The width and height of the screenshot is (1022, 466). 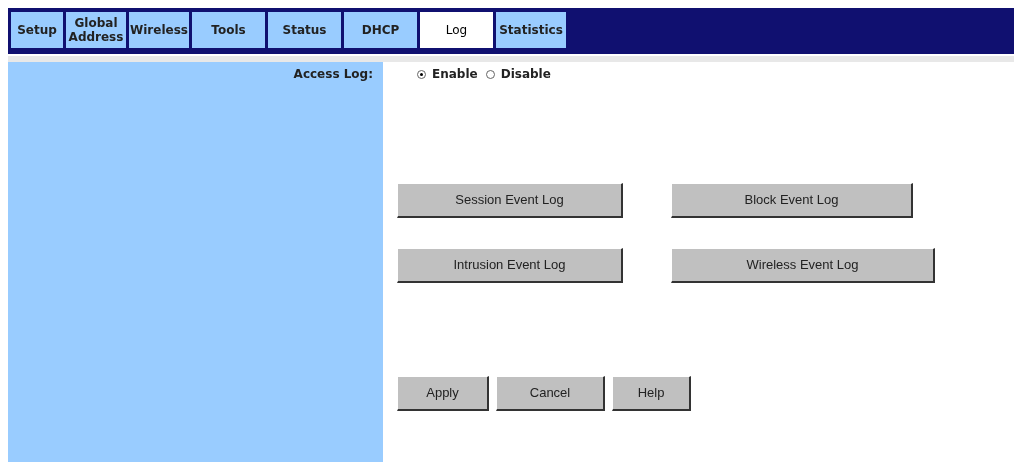 I want to click on tab: Wireless, so click(x=159, y=30).